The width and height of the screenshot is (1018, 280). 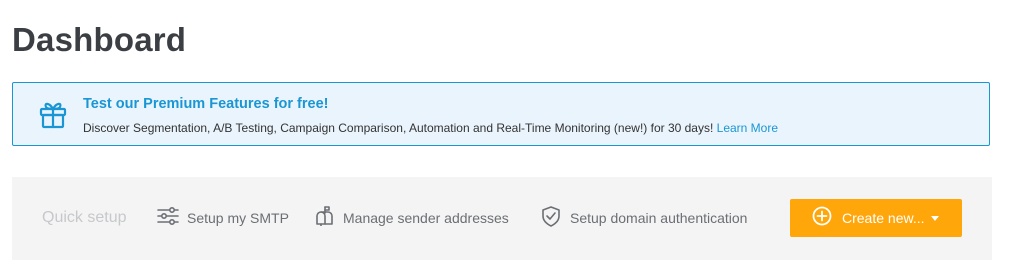 What do you see at coordinates (822, 218) in the screenshot?
I see `plus-circle-icon` at bounding box center [822, 218].